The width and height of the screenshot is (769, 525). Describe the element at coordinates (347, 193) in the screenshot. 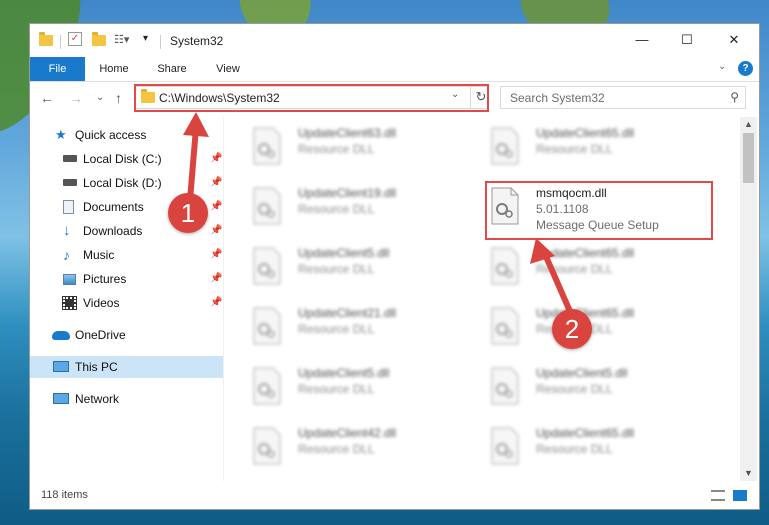

I see `file-name: UpdateClient19.dll` at that location.